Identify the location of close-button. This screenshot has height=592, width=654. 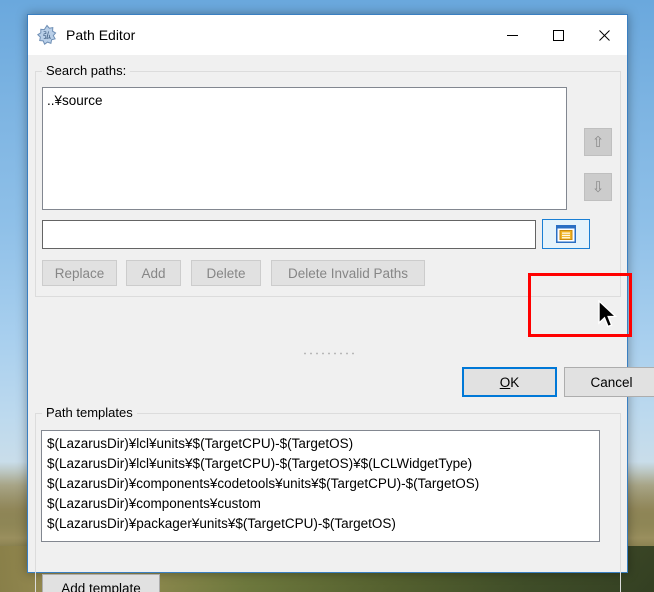
(604, 35).